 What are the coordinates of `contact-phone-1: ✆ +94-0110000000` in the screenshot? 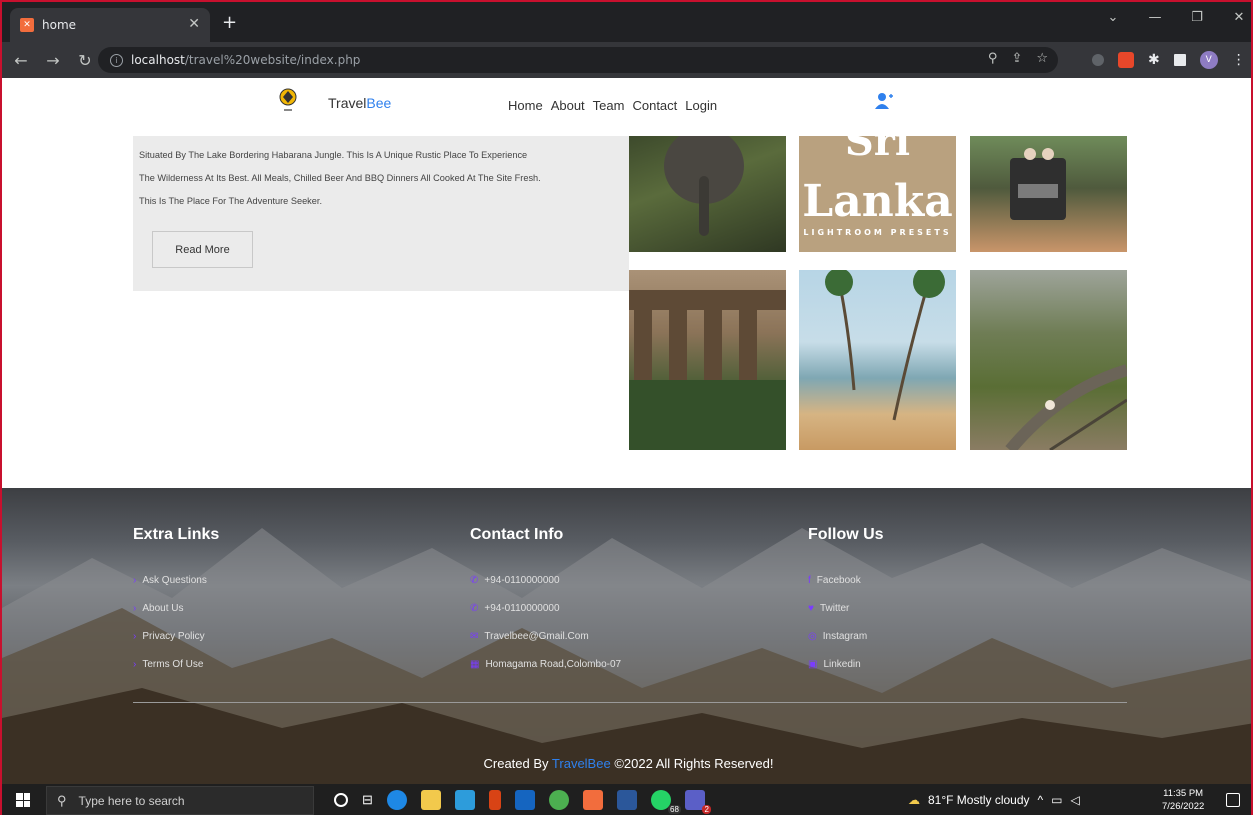 It's located at (545, 580).